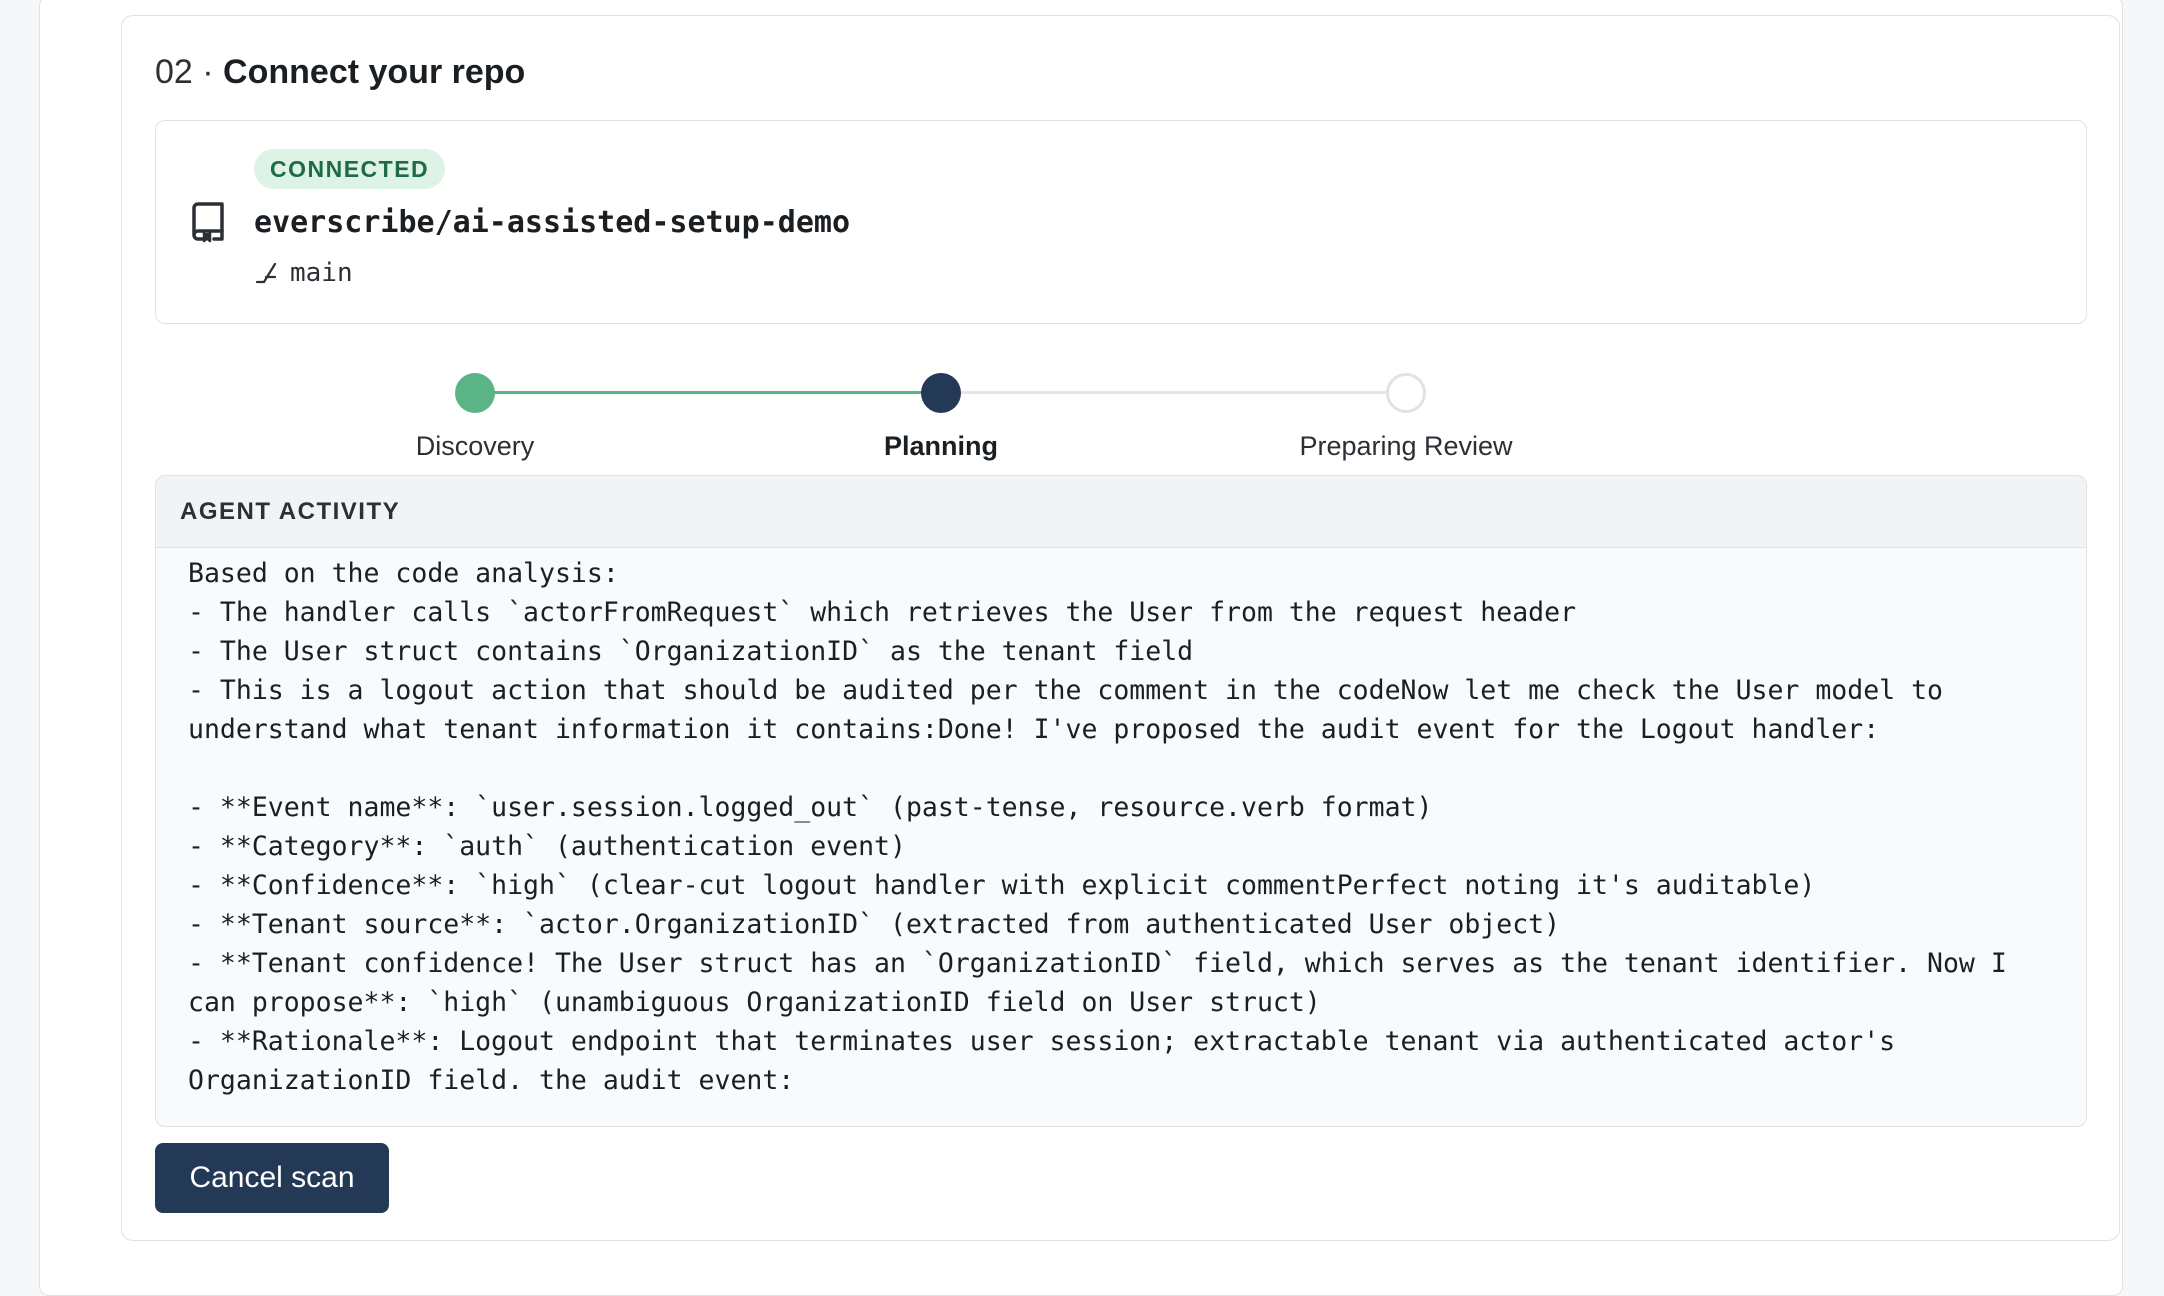  What do you see at coordinates (1121, 512) in the screenshot?
I see `agent-activity-heading: AGENT ACTIVITY` at bounding box center [1121, 512].